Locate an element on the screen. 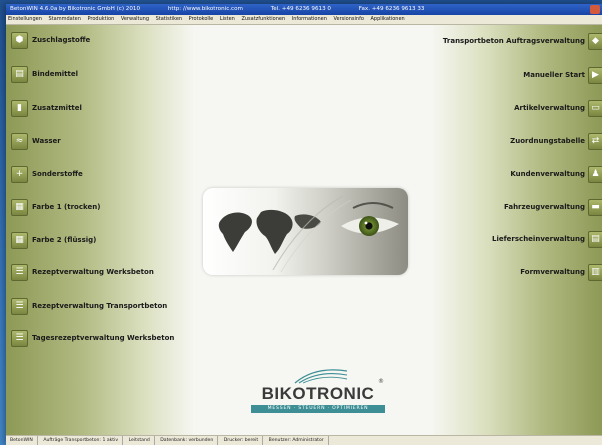 This screenshot has width=602, height=445. button-label: Farbe 1 (trocken) is located at coordinates (66, 207).